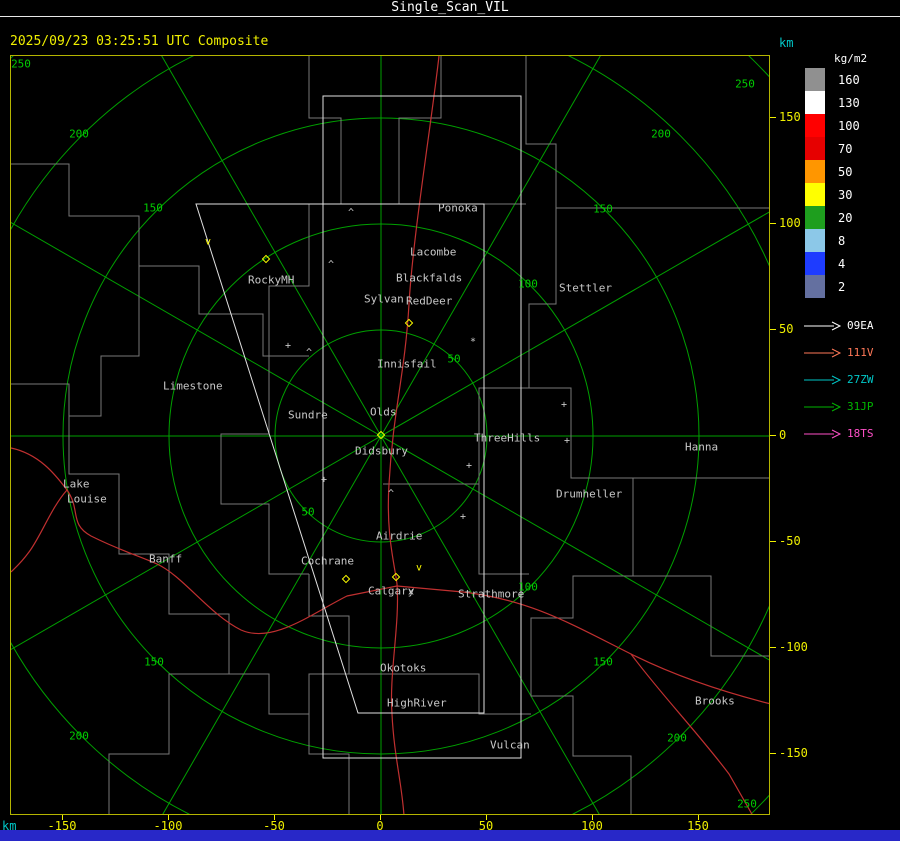  What do you see at coordinates (390, 824) in the screenshot?
I see `bottom-distance-axis: -150 -100 -50 0 50 100 150` at bounding box center [390, 824].